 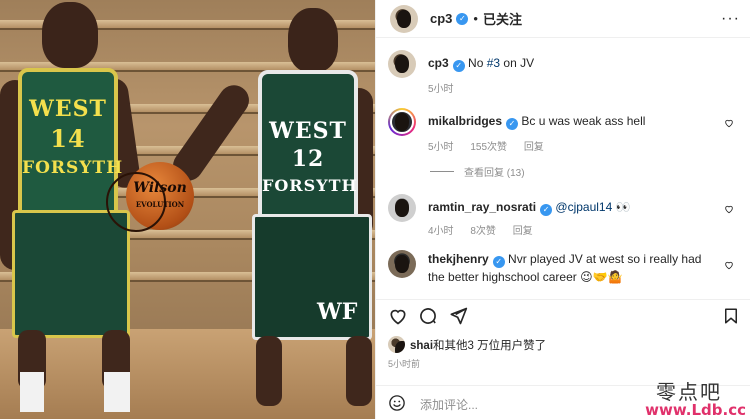 I want to click on more-options-icon: ···, so click(x=730, y=19).